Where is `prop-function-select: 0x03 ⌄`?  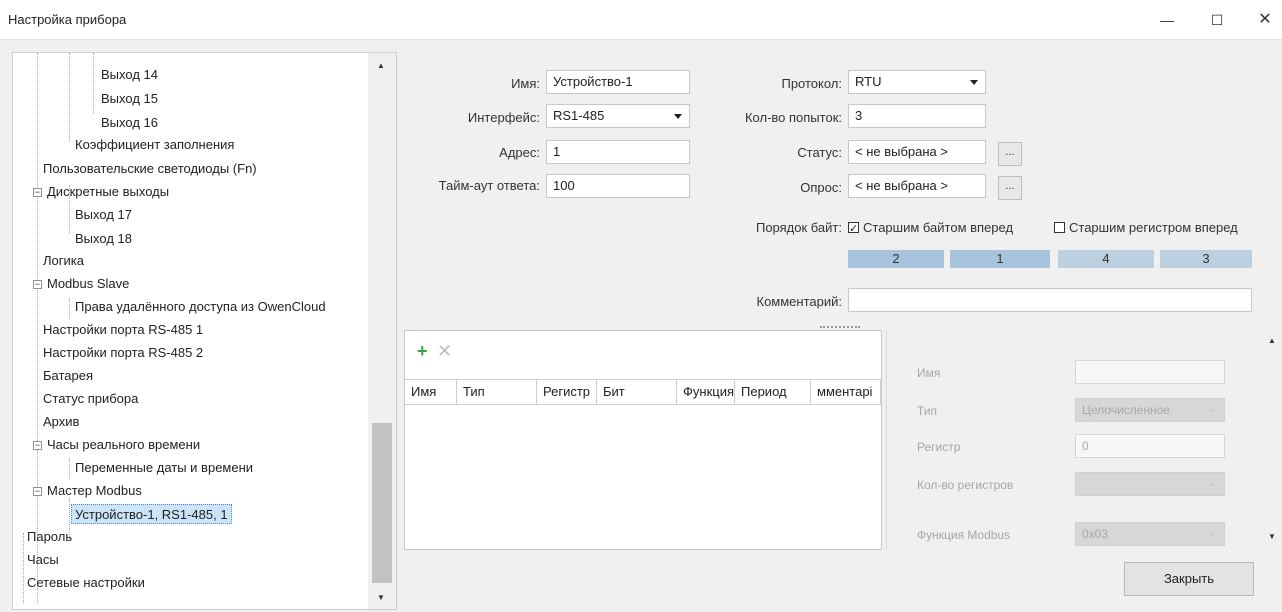
prop-function-select: 0x03 ⌄ is located at coordinates (1150, 534).